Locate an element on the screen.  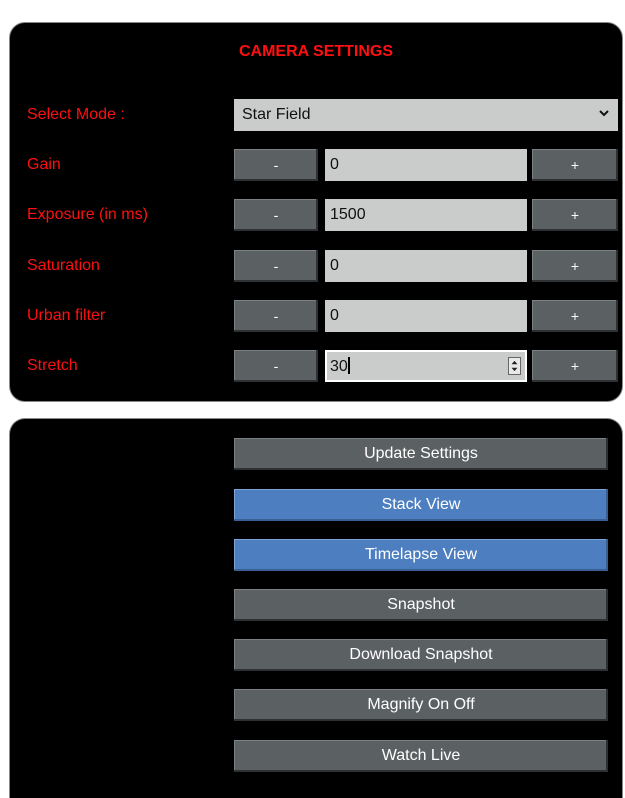
exposure-label: Exposure (in ms) is located at coordinates (87, 214).